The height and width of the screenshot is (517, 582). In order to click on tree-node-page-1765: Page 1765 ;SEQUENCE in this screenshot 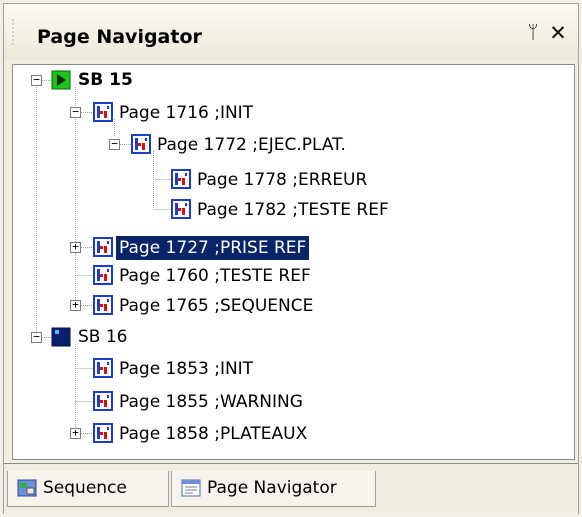, I will do `click(216, 306)`.